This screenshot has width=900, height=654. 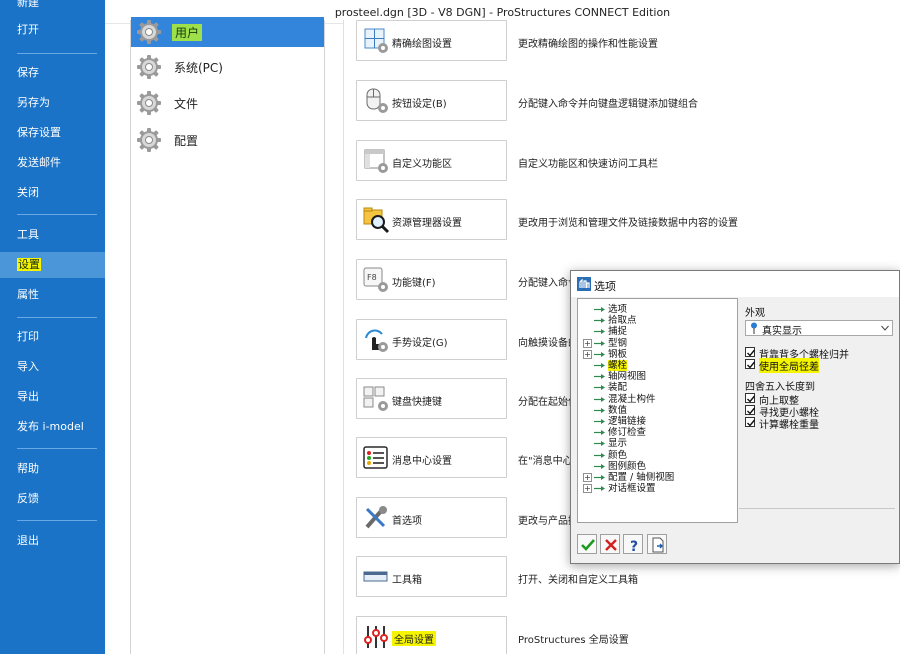 What do you see at coordinates (431, 517) in the screenshot?
I see `preferences-button: 首选项` at bounding box center [431, 517].